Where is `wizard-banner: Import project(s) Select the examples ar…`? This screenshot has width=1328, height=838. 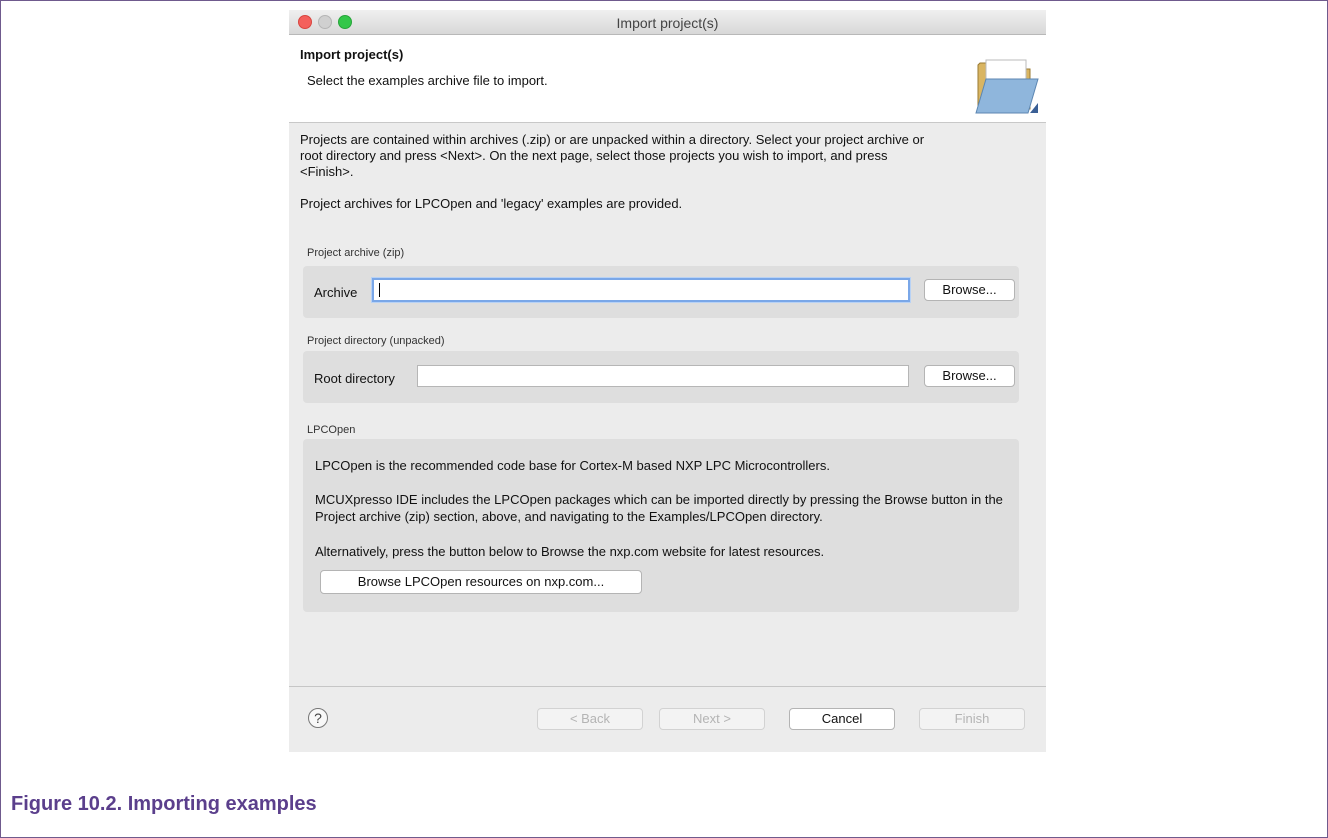 wizard-banner: Import project(s) Select the examples ar… is located at coordinates (667, 79).